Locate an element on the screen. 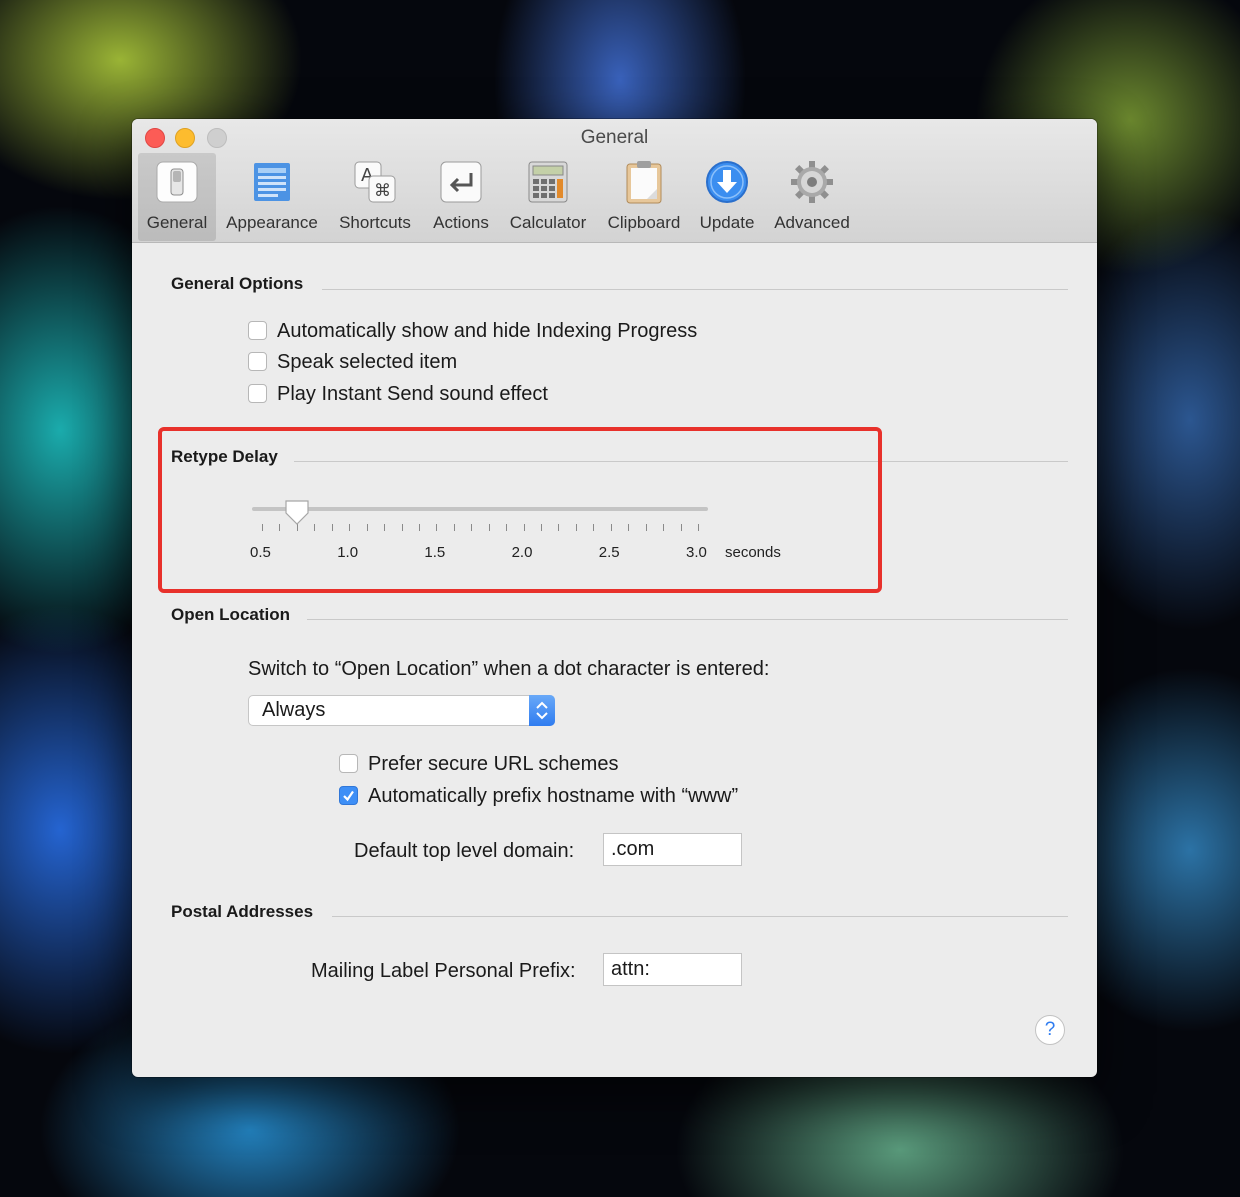 The image size is (1240, 1197). open-location-title: Open Location is located at coordinates (230, 614).